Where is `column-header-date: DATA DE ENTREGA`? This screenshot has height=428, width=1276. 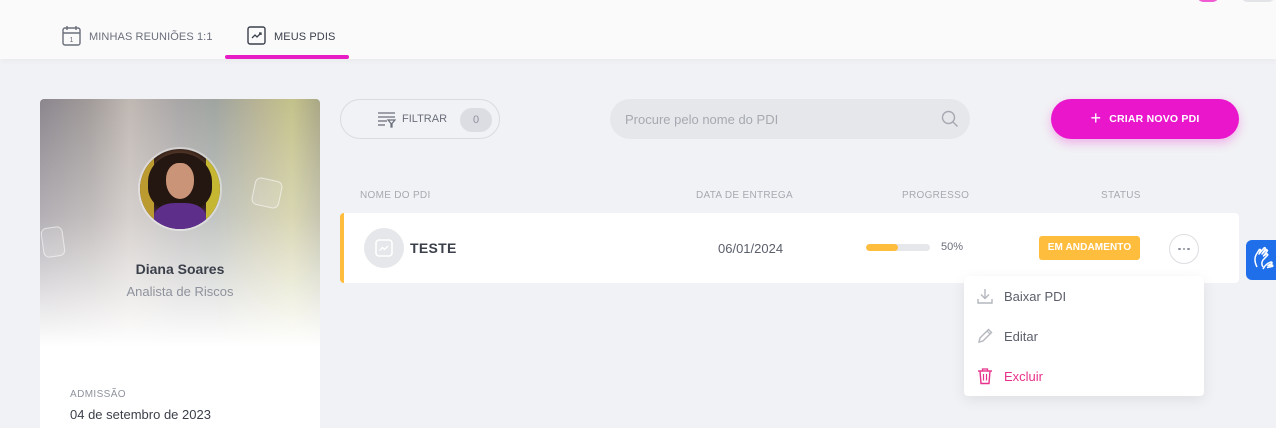
column-header-date: DATA DE ENTREGA is located at coordinates (744, 195).